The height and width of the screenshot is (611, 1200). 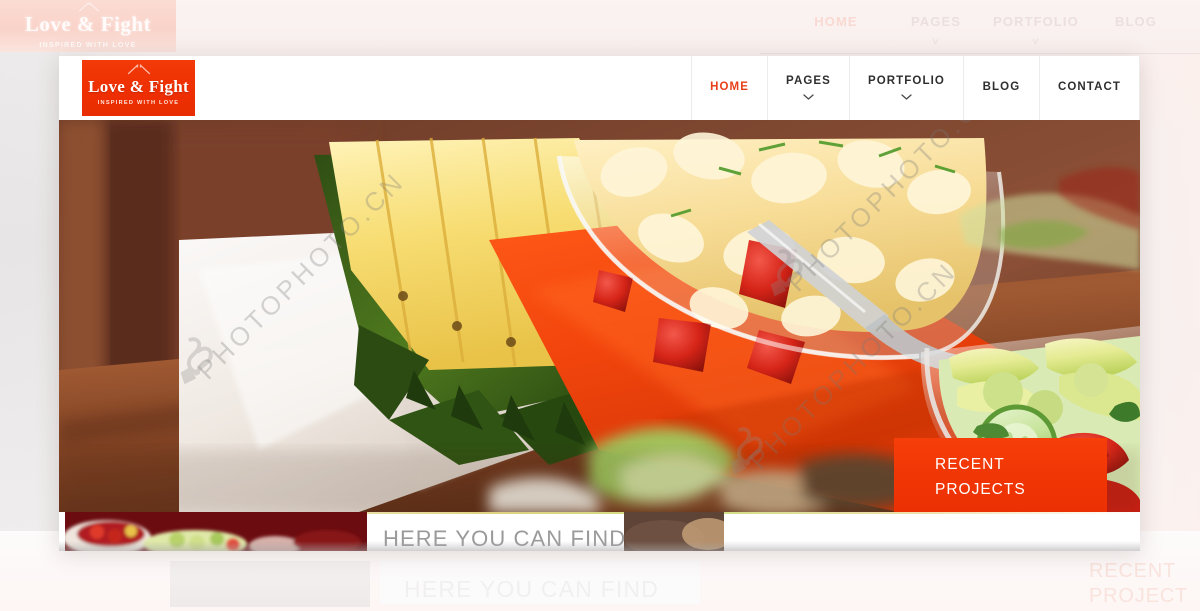 What do you see at coordinates (1000, 475) in the screenshot?
I see `recent-projects-badge: RECENT PROJECTS` at bounding box center [1000, 475].